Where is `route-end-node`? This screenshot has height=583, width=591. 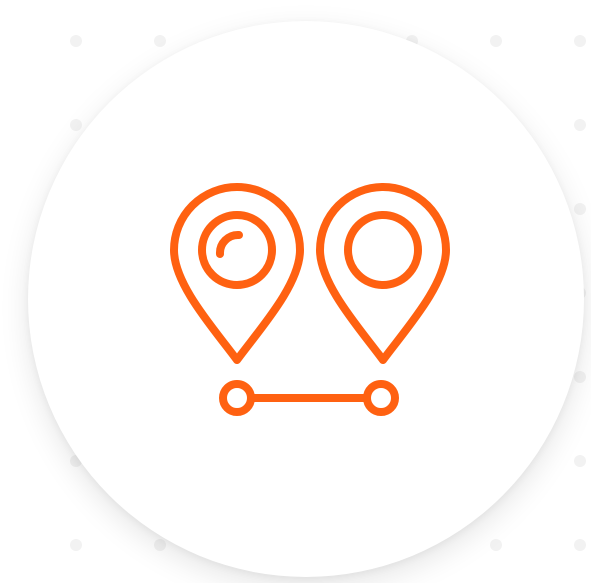
route-end-node is located at coordinates (381, 398).